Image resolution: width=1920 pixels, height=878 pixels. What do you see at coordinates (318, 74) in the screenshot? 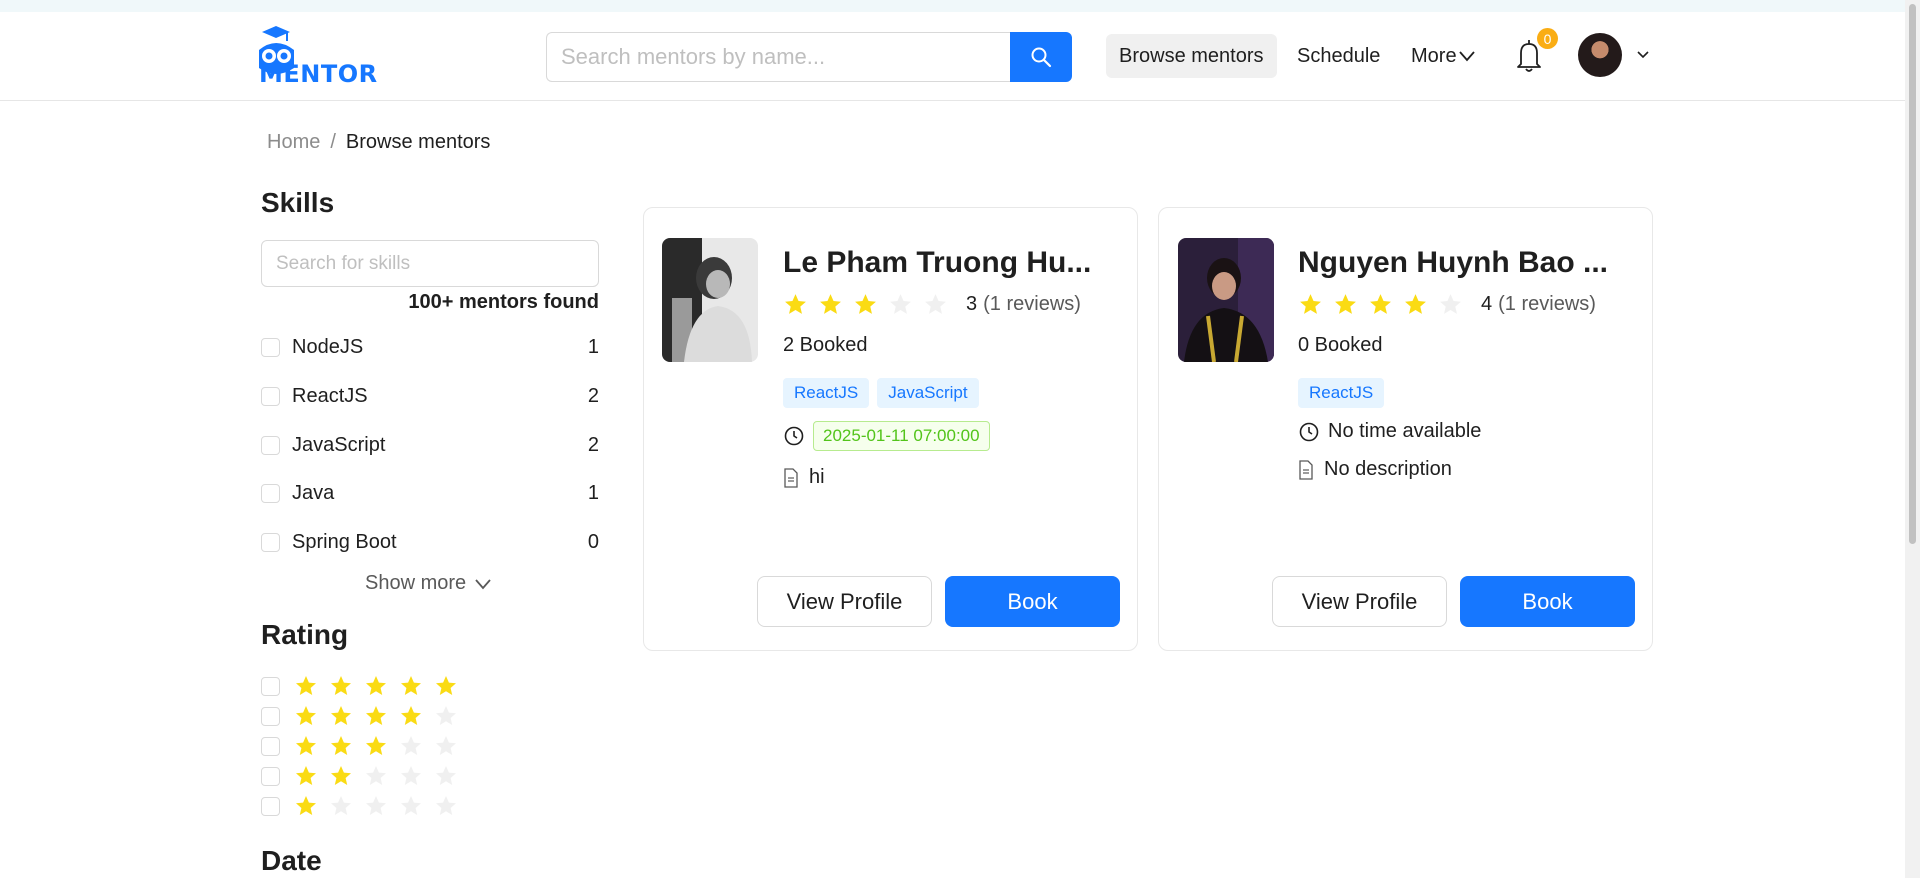
I see `logo-text: MENTOR` at bounding box center [318, 74].